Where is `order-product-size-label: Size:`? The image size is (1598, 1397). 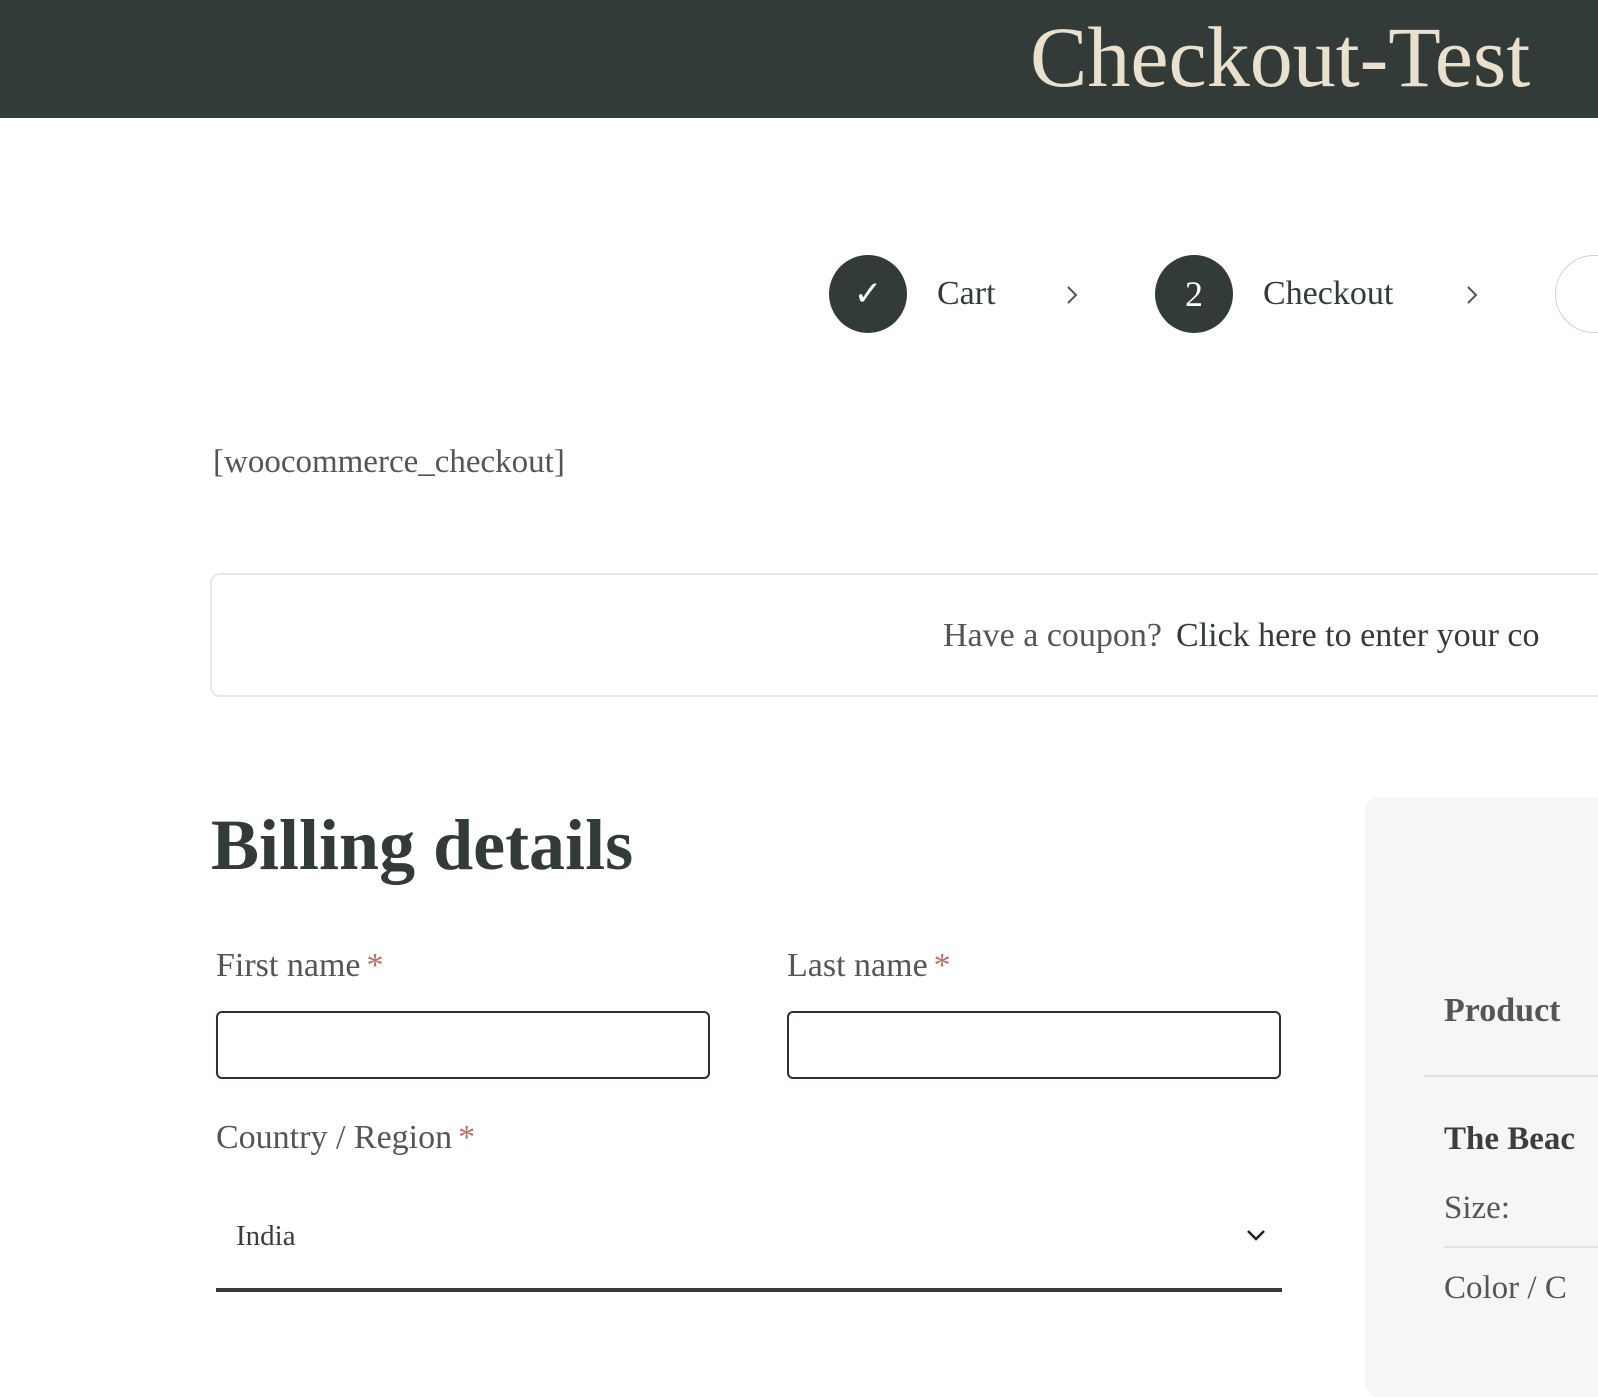 order-product-size-label: Size: is located at coordinates (1477, 1208).